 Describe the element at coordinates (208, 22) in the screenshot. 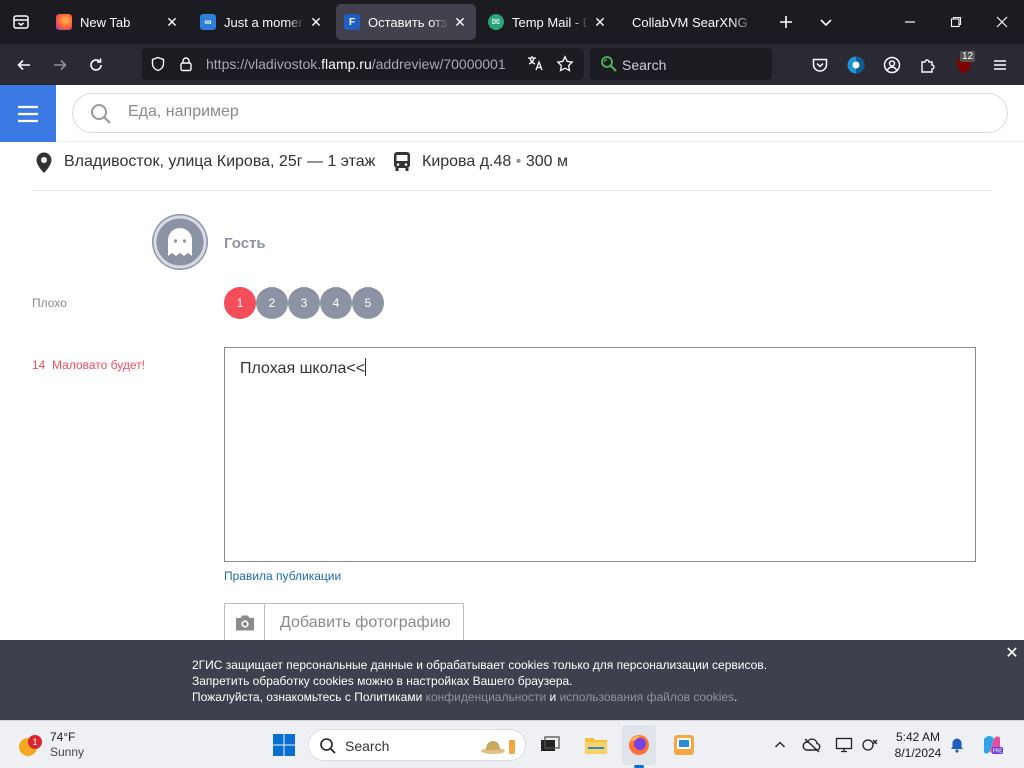

I see `link-icon: ∞` at that location.